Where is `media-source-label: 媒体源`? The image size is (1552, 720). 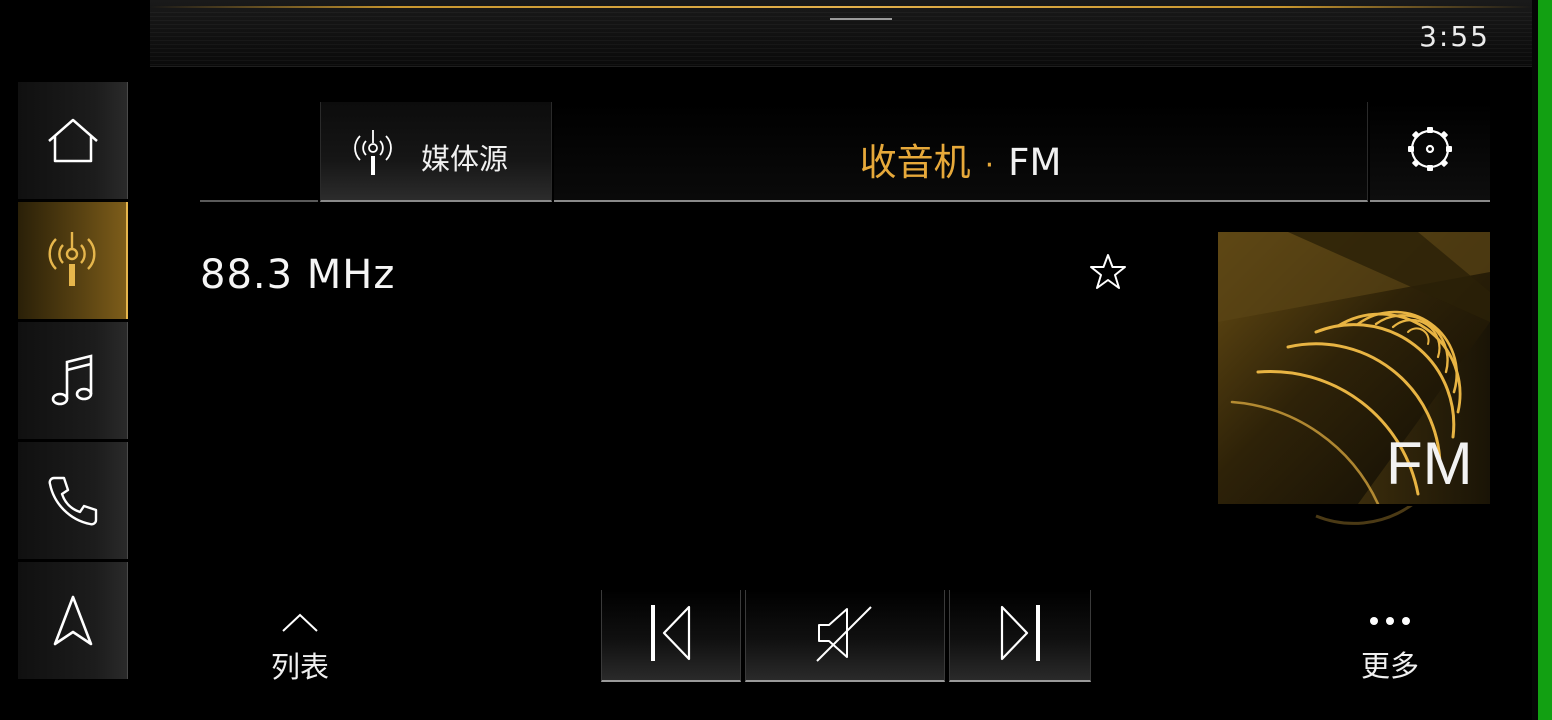
media-source-label: 媒体源 is located at coordinates (465, 159).